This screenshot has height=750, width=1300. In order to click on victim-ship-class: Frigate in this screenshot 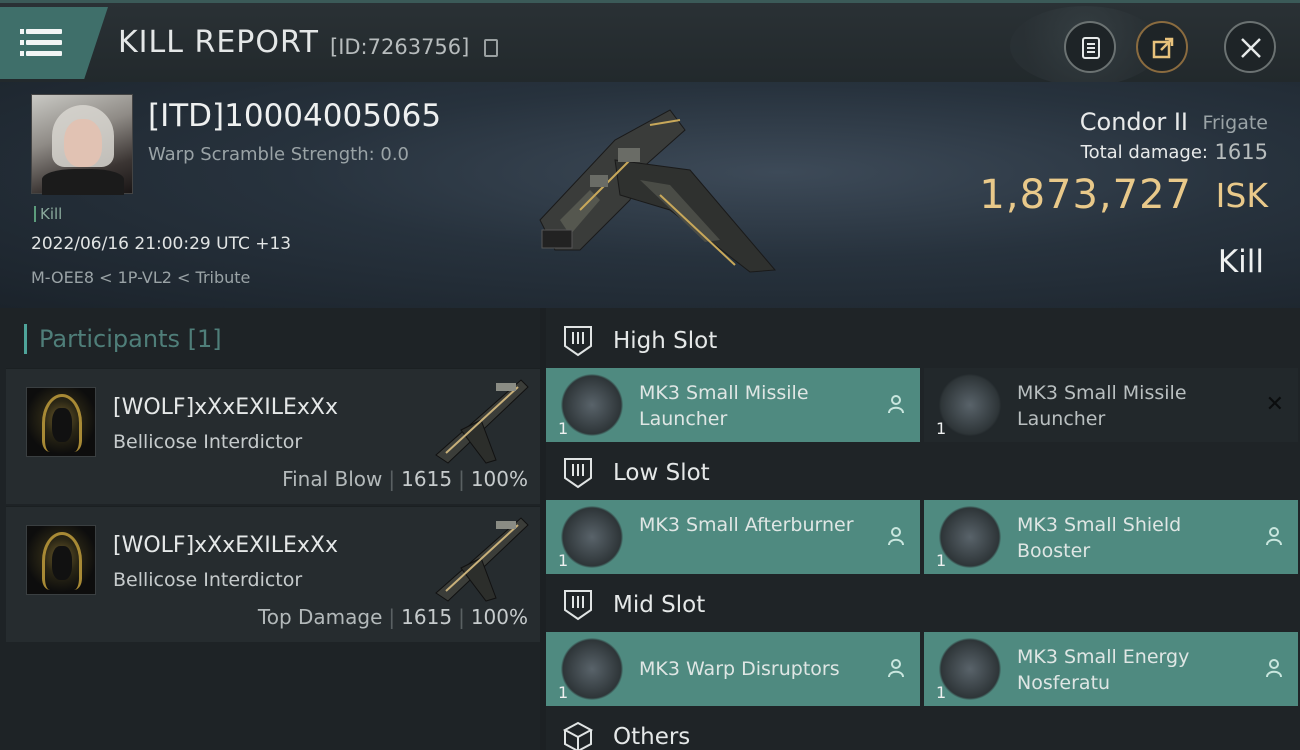, I will do `click(1235, 123)`.